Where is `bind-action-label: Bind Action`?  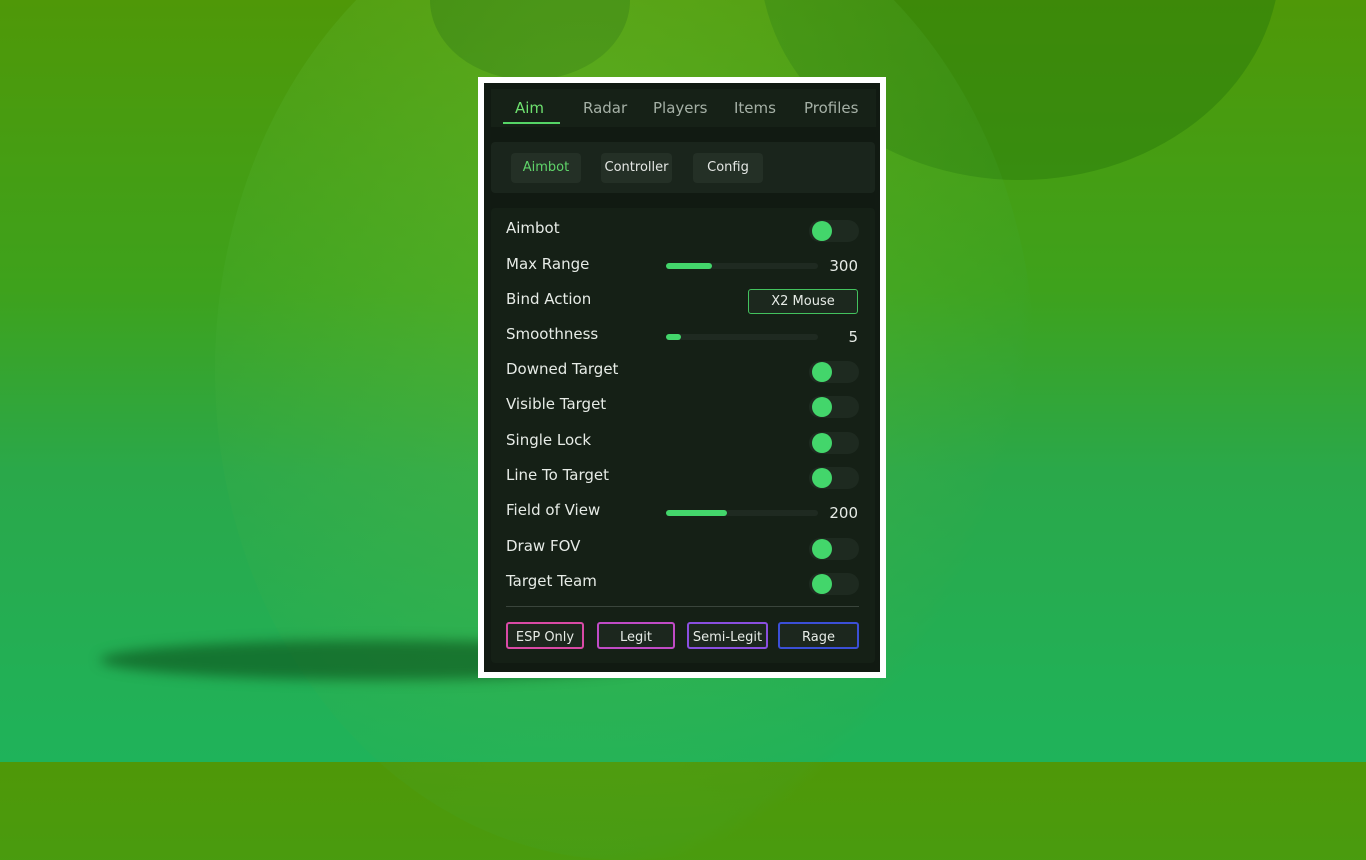
bind-action-label: Bind Action is located at coordinates (549, 299).